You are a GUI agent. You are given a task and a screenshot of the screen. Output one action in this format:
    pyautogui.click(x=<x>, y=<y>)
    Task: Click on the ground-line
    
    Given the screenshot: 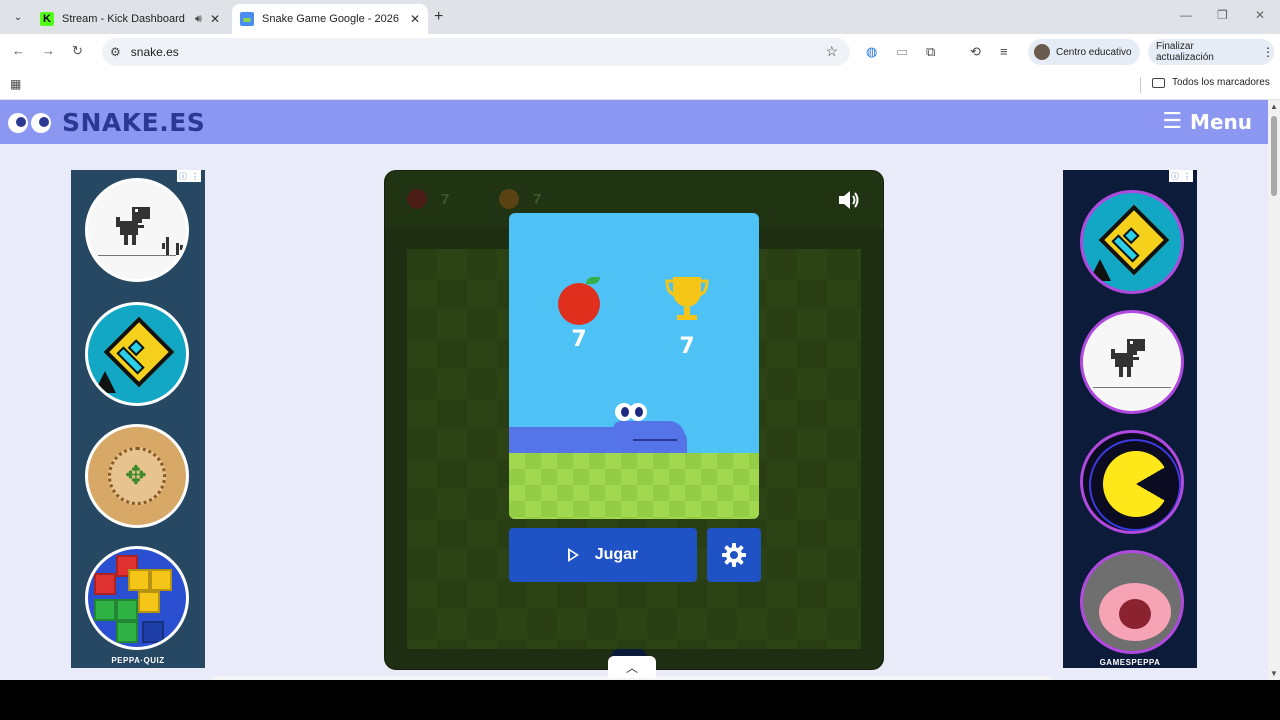 What is the action you would take?
    pyautogui.click(x=1132, y=387)
    